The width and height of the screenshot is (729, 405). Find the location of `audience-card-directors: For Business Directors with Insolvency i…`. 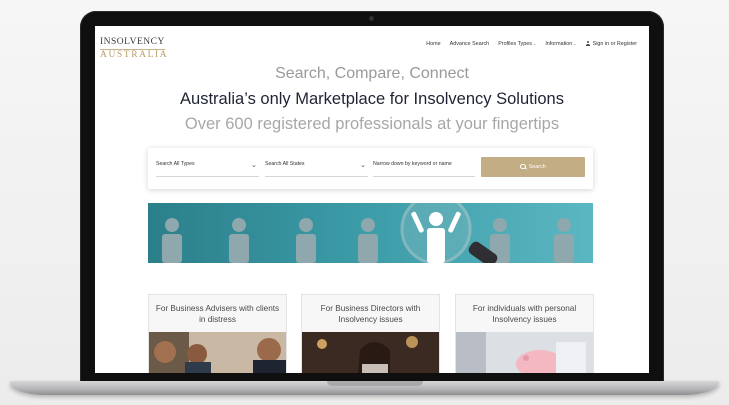

audience-card-directors: For Business Directors with Insolvency i… is located at coordinates (370, 333).